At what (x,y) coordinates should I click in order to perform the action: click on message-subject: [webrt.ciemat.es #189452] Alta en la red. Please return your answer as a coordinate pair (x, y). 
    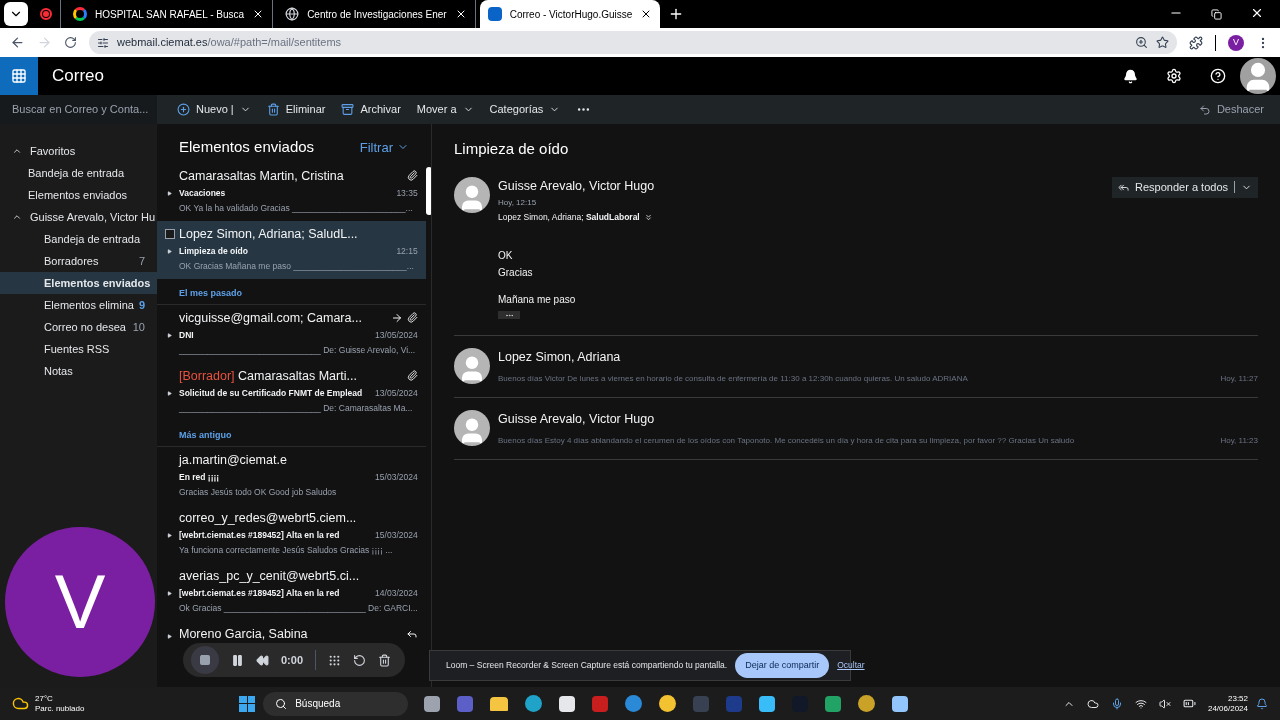
    Looking at the image, I should click on (260, 535).